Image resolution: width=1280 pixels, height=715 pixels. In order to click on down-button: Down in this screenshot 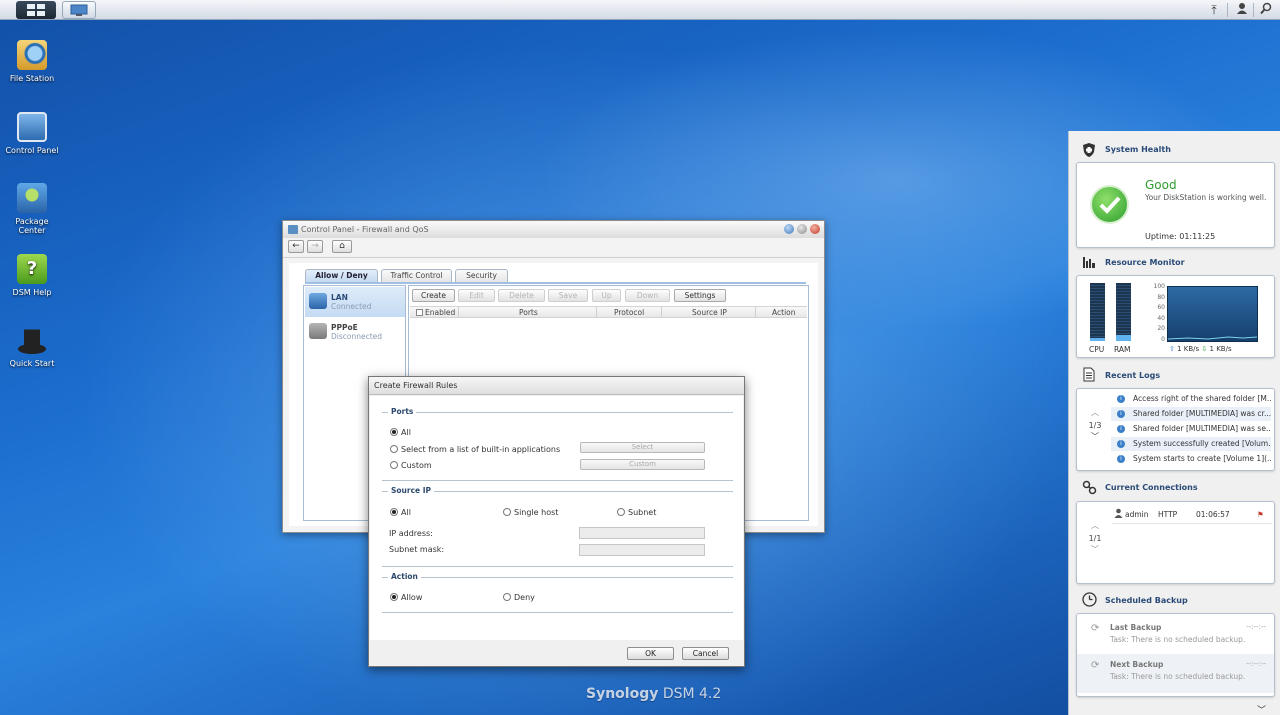, I will do `click(647, 295)`.